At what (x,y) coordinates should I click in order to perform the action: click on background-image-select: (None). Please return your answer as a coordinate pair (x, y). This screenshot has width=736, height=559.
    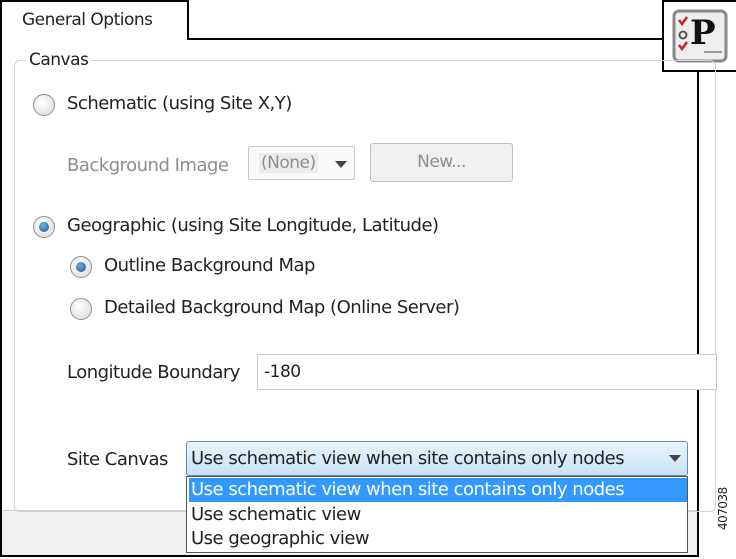
    Looking at the image, I should click on (301, 163).